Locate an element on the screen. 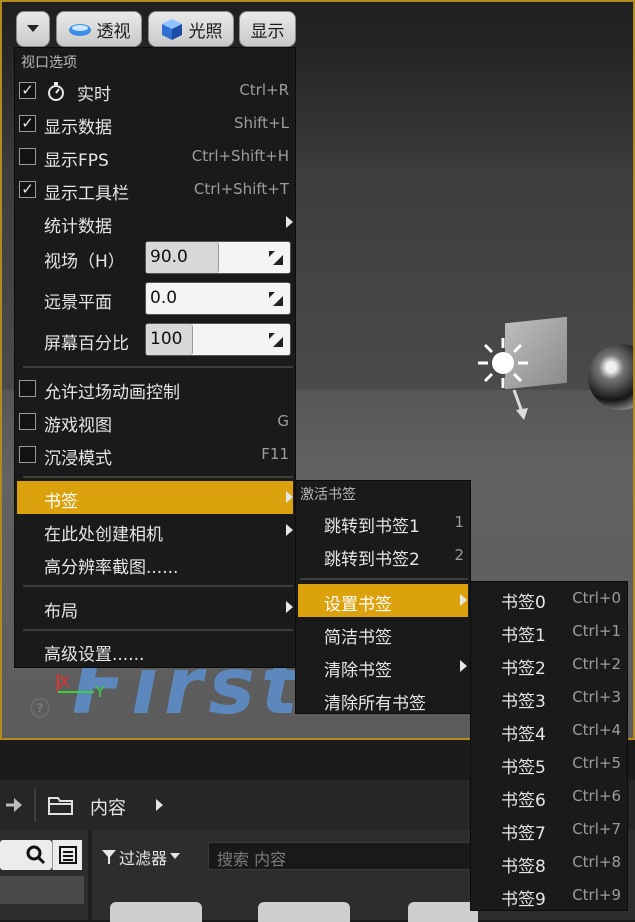  show-stats-checkbox: ✓ is located at coordinates (27, 123).